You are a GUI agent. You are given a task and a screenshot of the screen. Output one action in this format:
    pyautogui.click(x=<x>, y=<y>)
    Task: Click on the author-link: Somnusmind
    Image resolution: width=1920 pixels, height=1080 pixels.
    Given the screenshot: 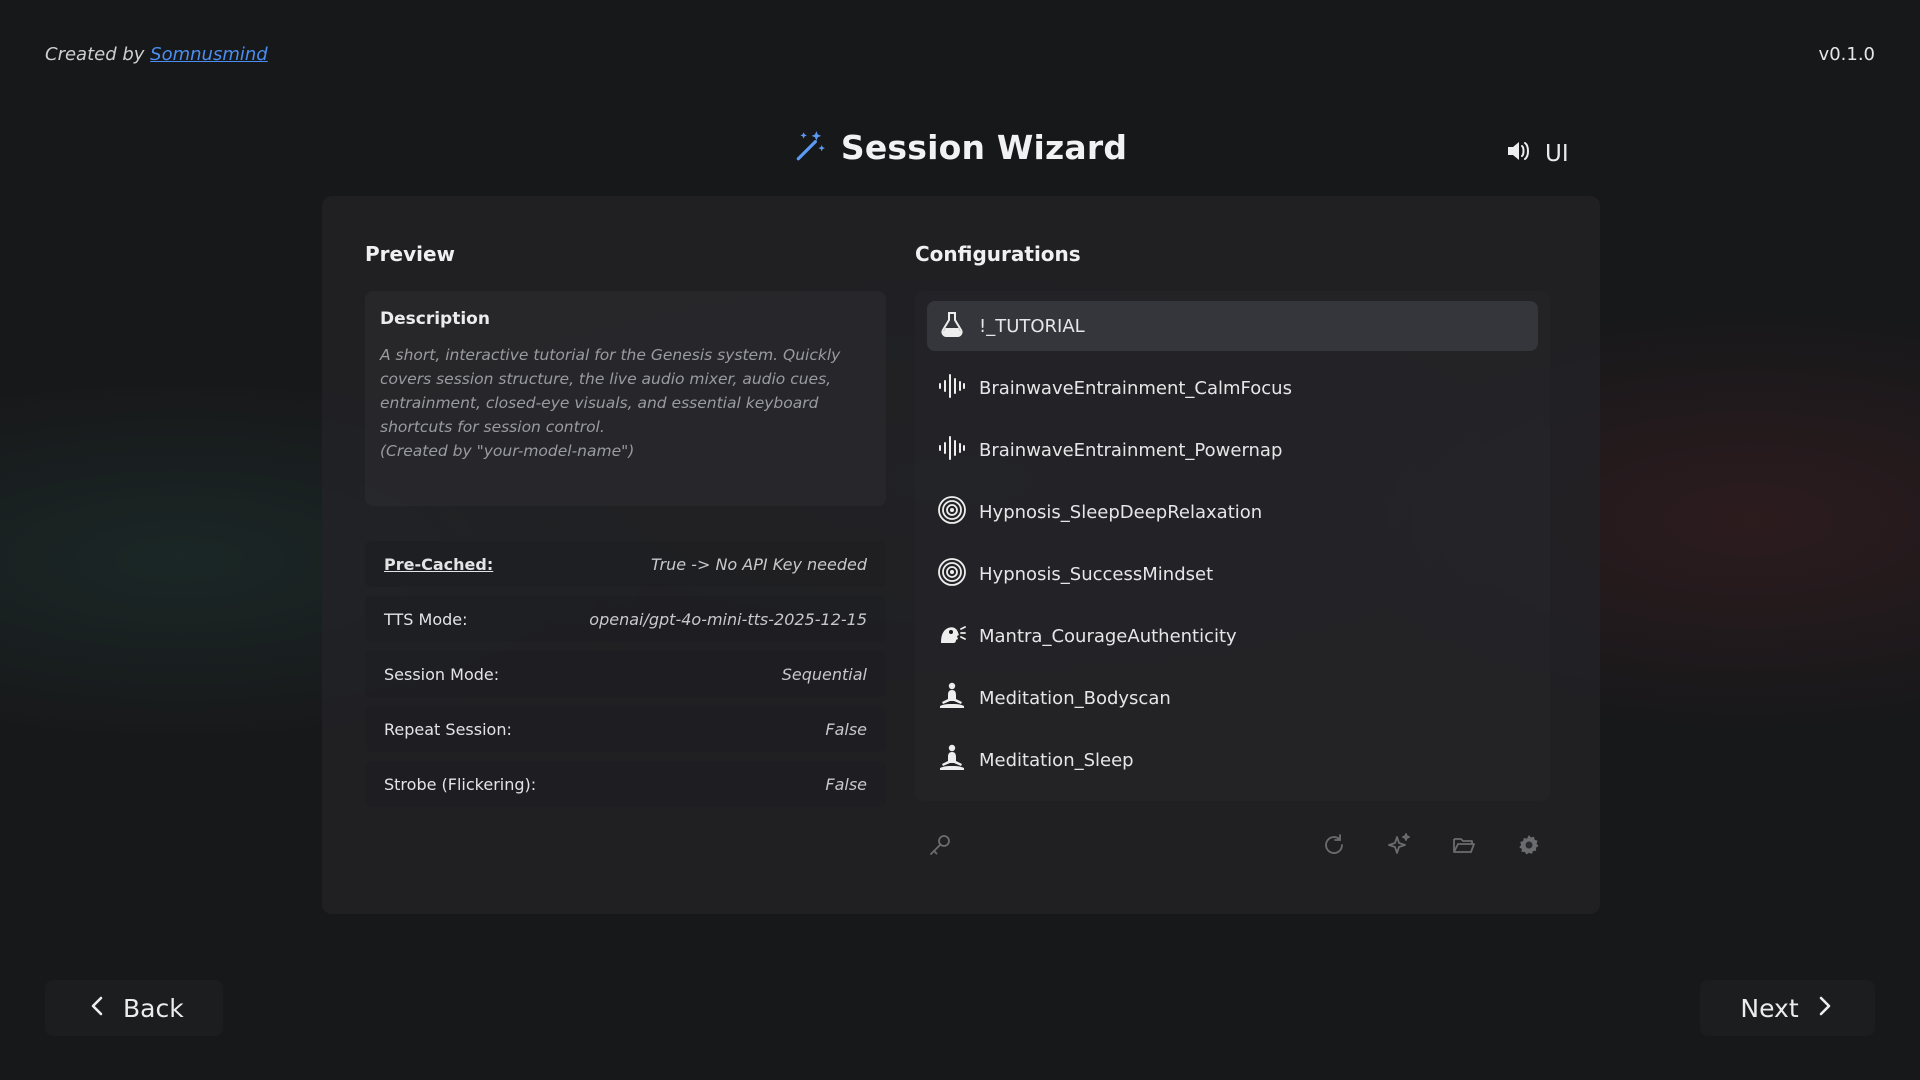 What is the action you would take?
    pyautogui.click(x=209, y=54)
    